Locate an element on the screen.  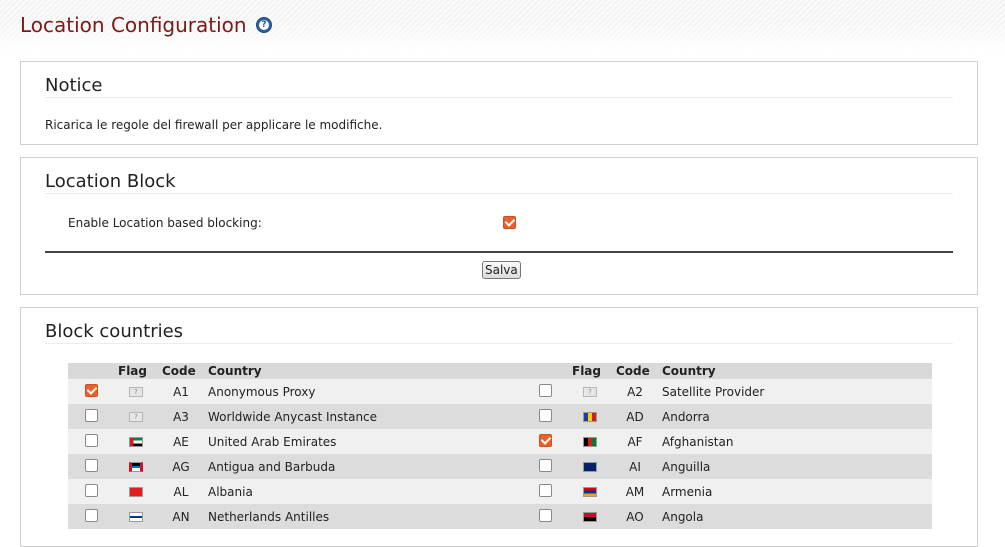
angola-flag-icon is located at coordinates (590, 517).